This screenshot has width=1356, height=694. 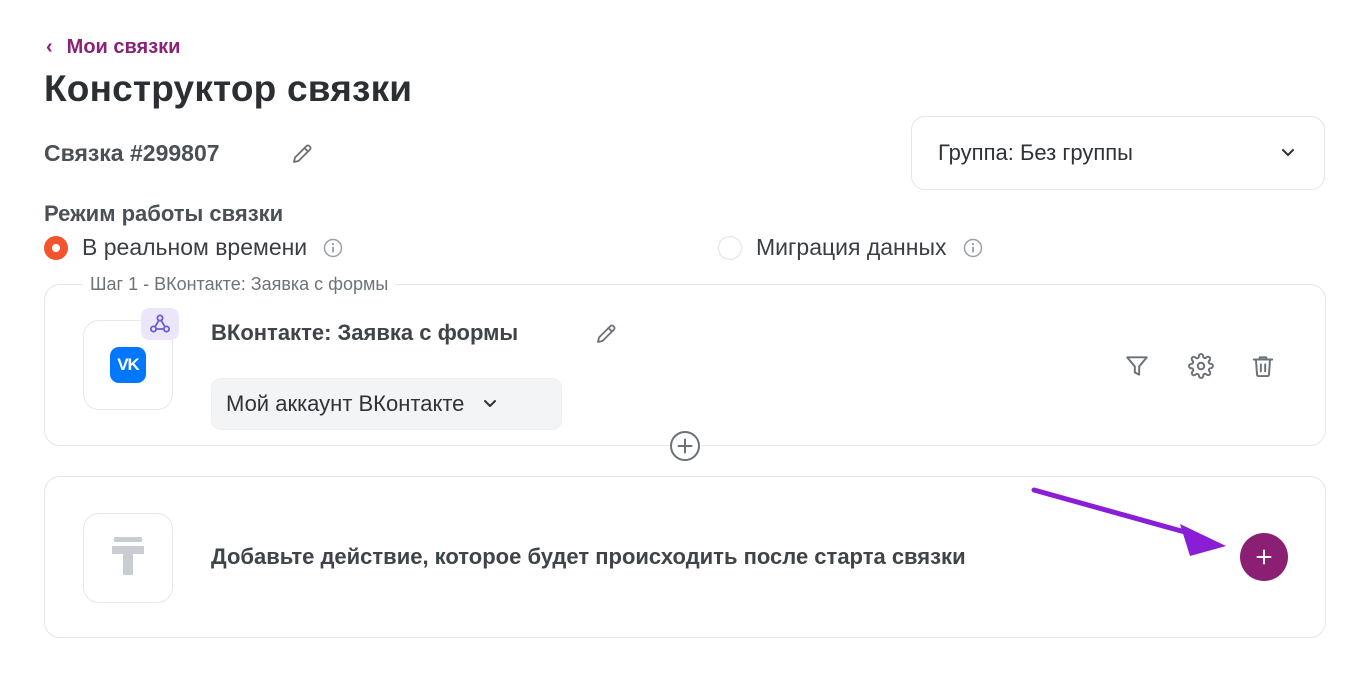 I want to click on link-name: Связка #299807, so click(x=132, y=153).